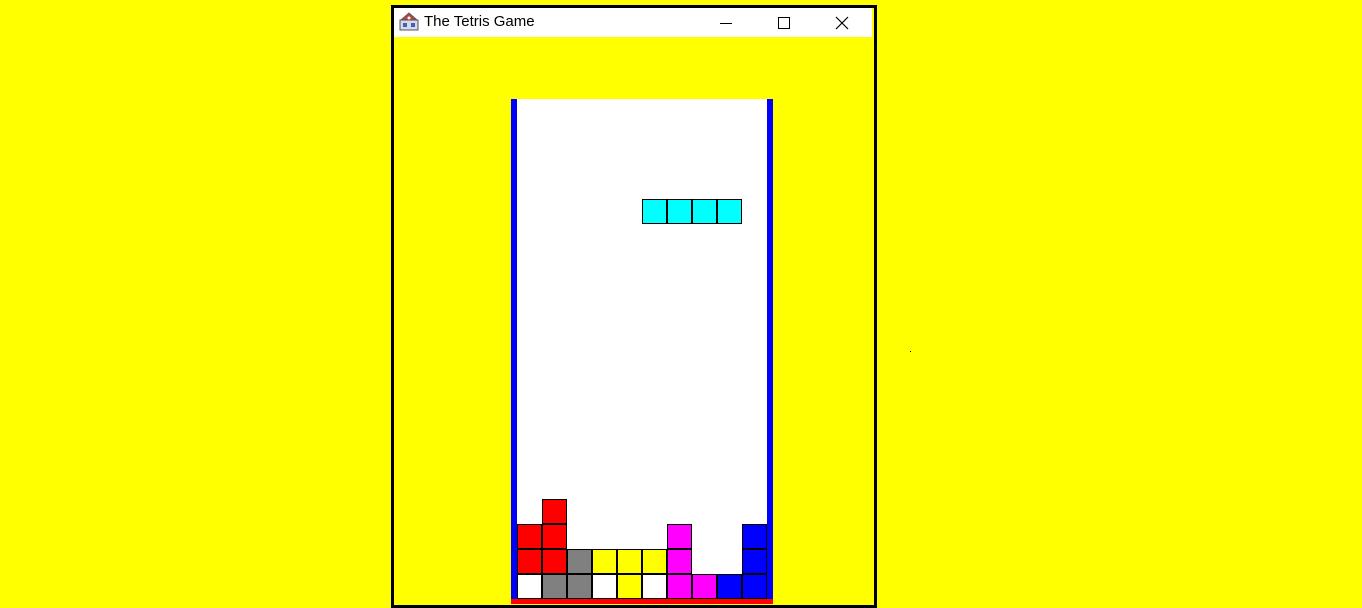  I want to click on close-button, so click(842, 22).